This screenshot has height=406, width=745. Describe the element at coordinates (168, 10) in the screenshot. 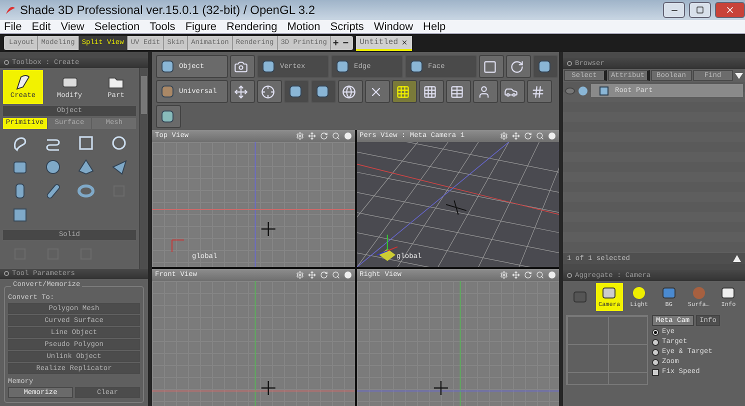

I see `window-title: Shade 3D Professional ver.15.0.1 (32-bit) / OpenGL 3.2` at that location.